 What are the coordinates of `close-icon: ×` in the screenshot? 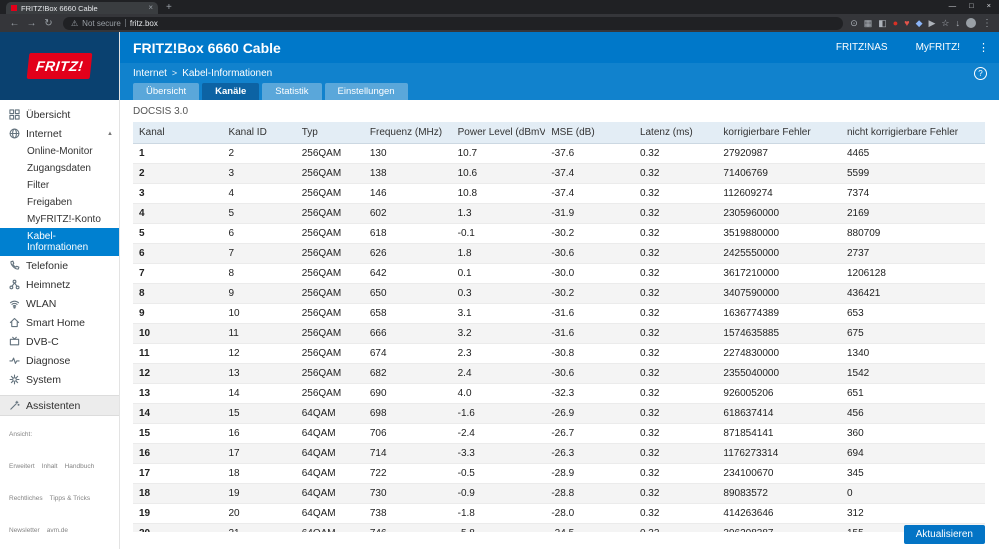 It's located at (989, 5).